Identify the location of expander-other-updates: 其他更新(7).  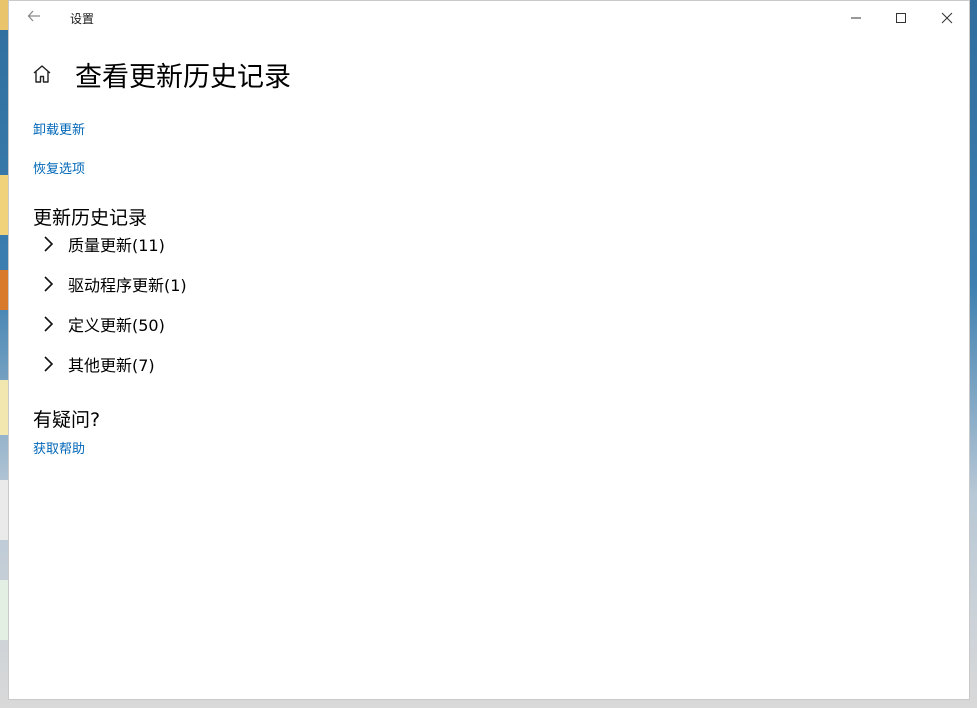
(98, 364).